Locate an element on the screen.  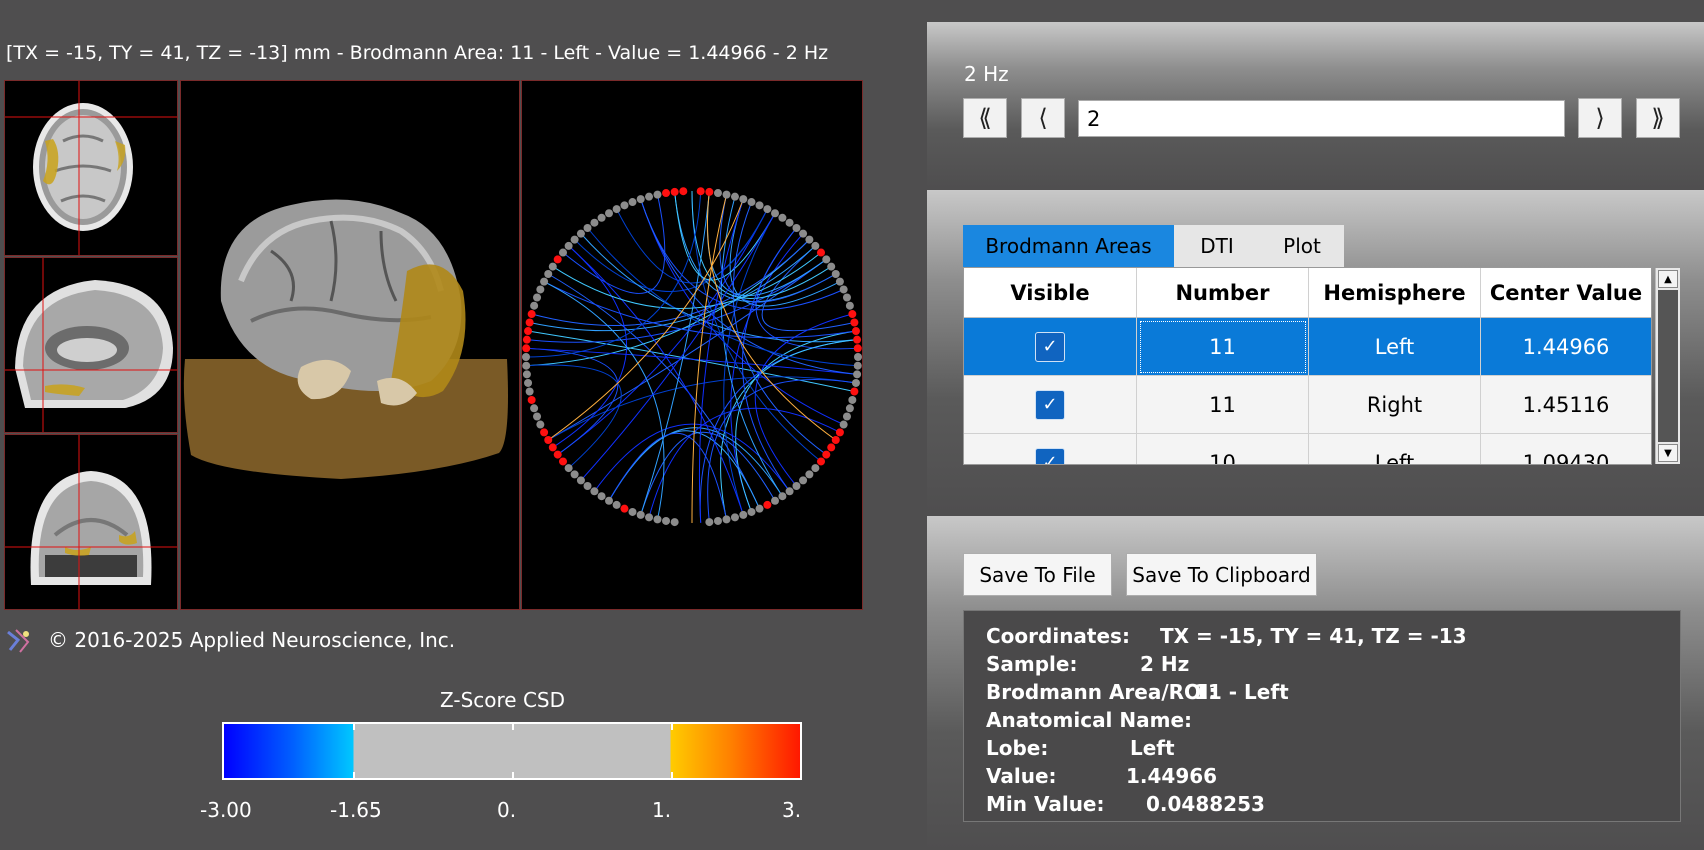
center-value-cell: 1.45116 is located at coordinates (1566, 405).